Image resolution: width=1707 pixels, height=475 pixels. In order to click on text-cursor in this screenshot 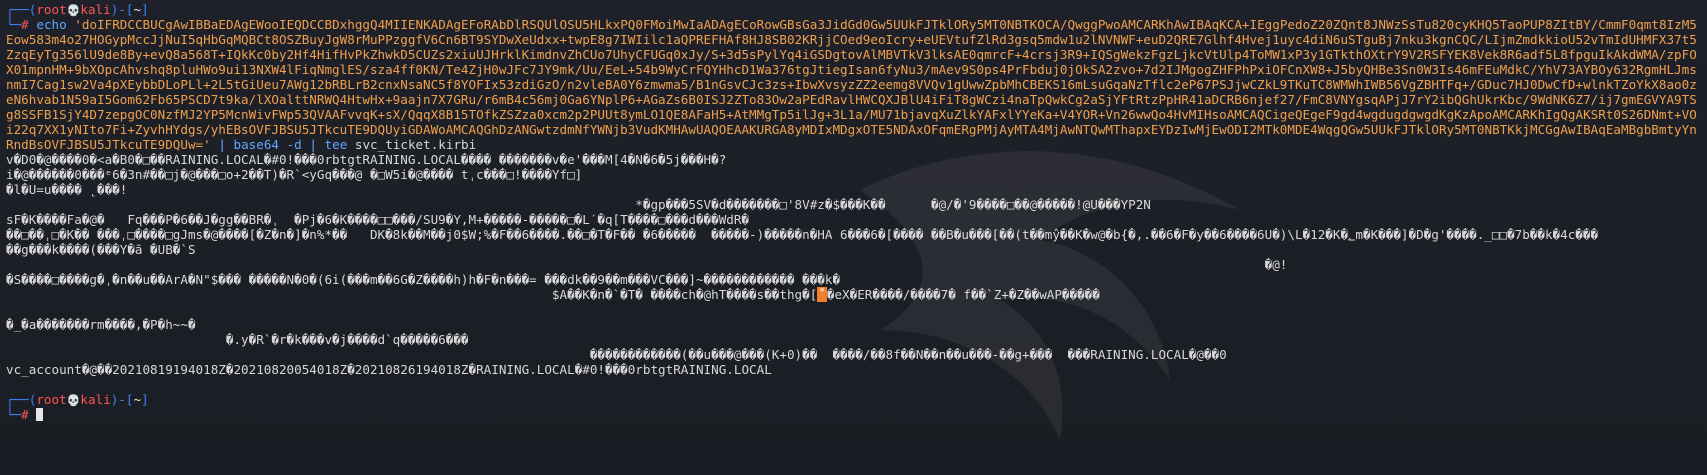, I will do `click(40, 414)`.